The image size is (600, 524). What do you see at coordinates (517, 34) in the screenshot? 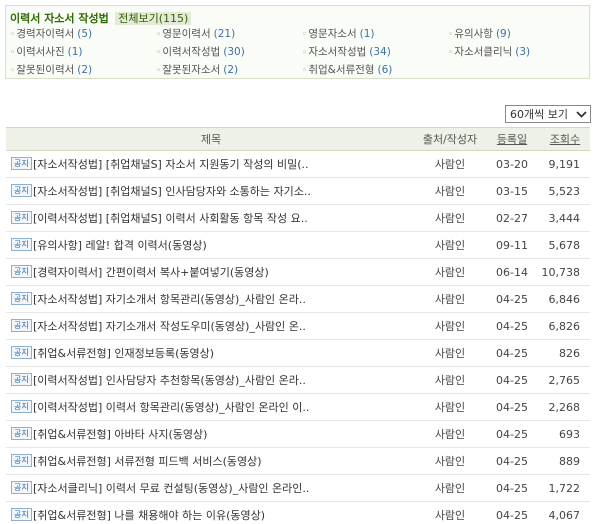
I see `category-item: ◦유의사항 (9)` at bounding box center [517, 34].